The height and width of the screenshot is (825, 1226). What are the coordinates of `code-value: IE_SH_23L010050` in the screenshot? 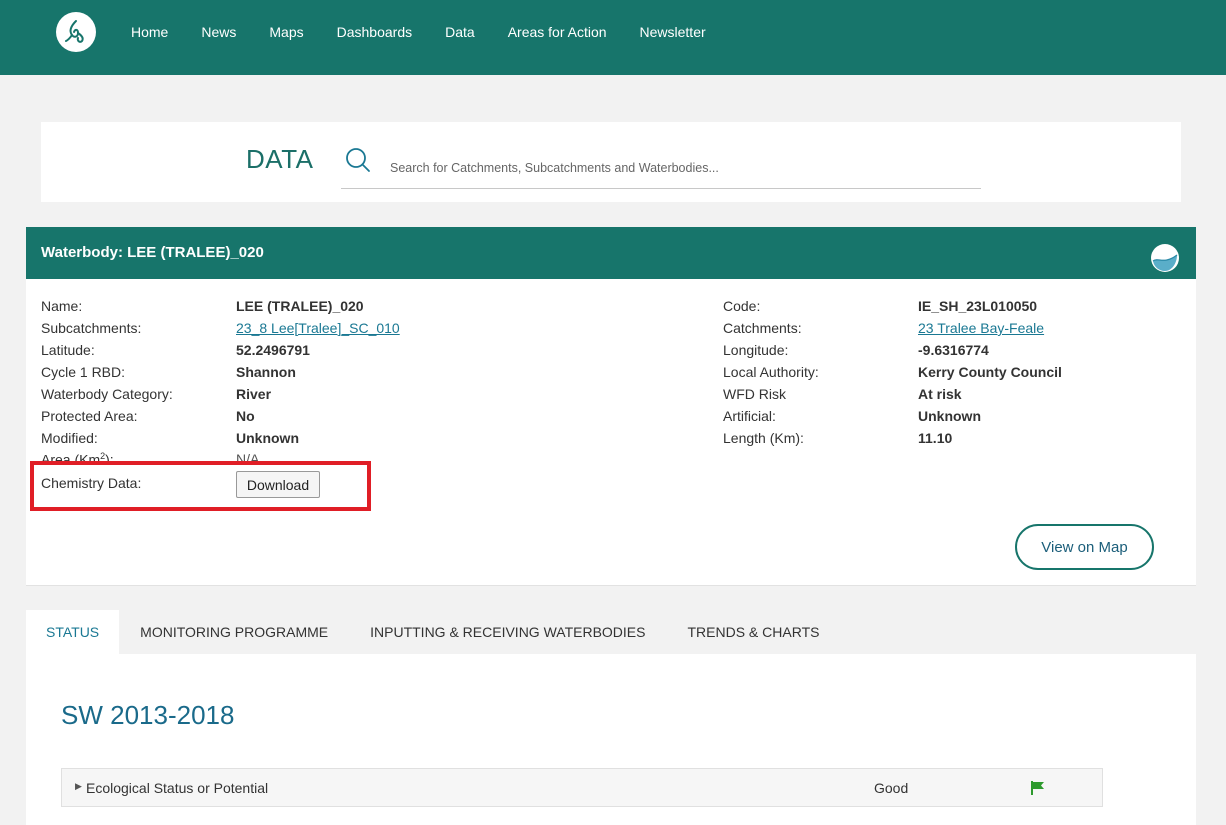 It's located at (978, 306).